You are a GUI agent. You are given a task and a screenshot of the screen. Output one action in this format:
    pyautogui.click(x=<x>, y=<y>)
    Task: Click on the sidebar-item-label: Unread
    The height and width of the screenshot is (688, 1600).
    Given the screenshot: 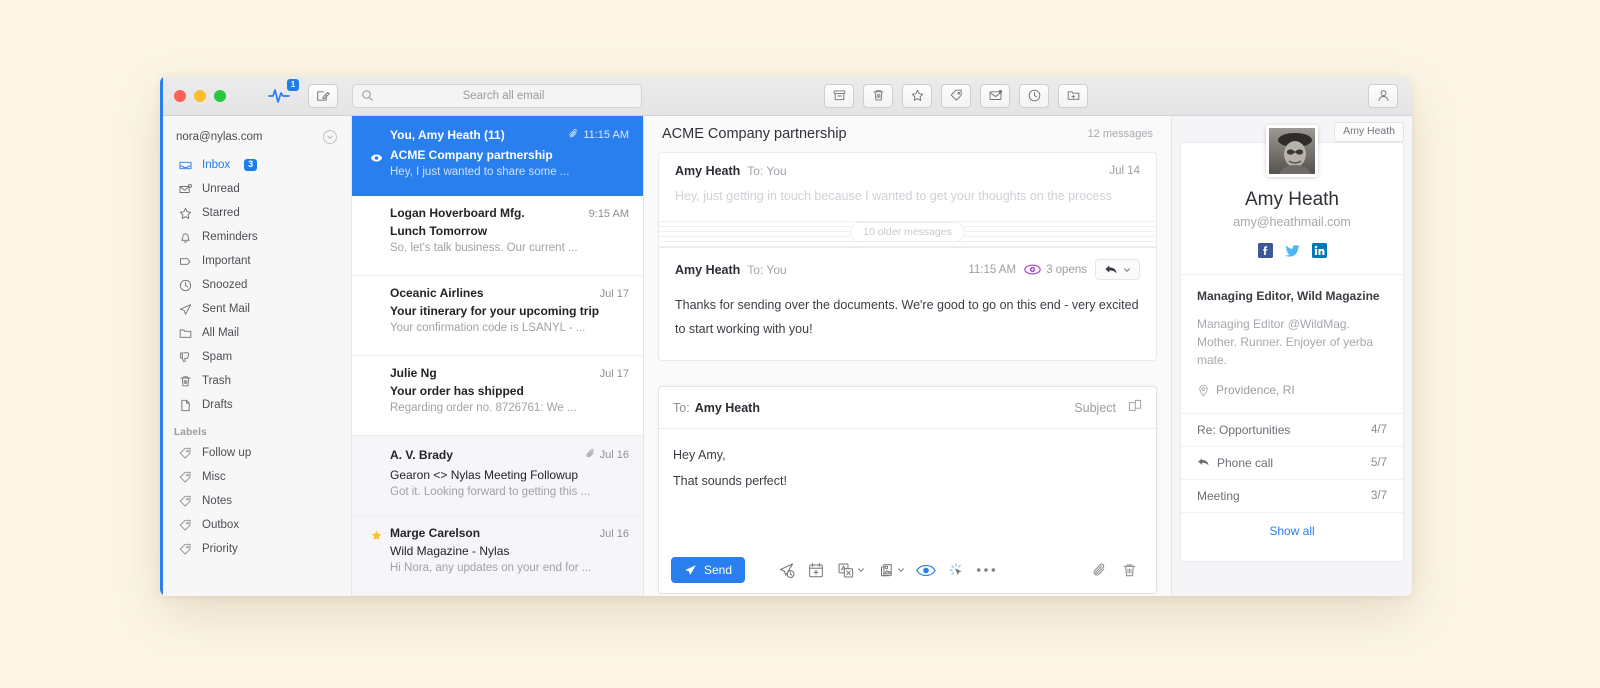 What is the action you would take?
    pyautogui.click(x=221, y=189)
    